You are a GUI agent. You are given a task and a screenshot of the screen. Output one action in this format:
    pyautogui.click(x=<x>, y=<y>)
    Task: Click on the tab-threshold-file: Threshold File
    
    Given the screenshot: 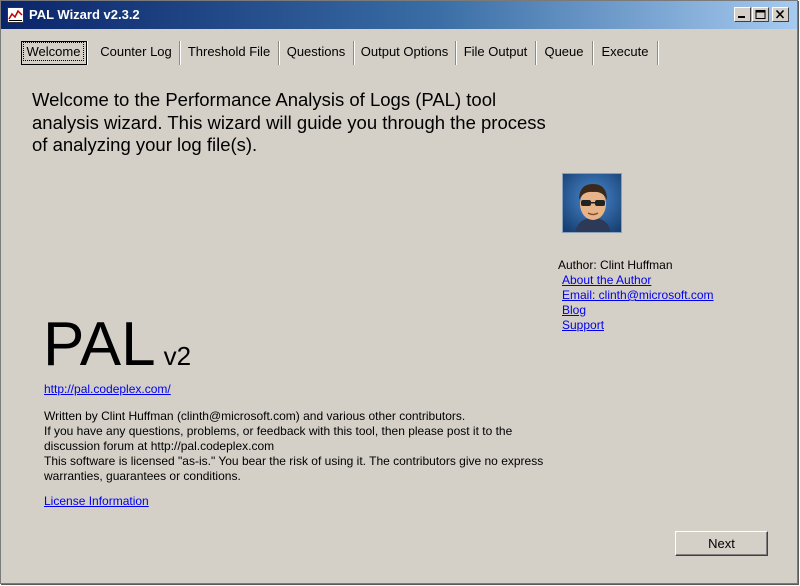 What is the action you would take?
    pyautogui.click(x=229, y=53)
    